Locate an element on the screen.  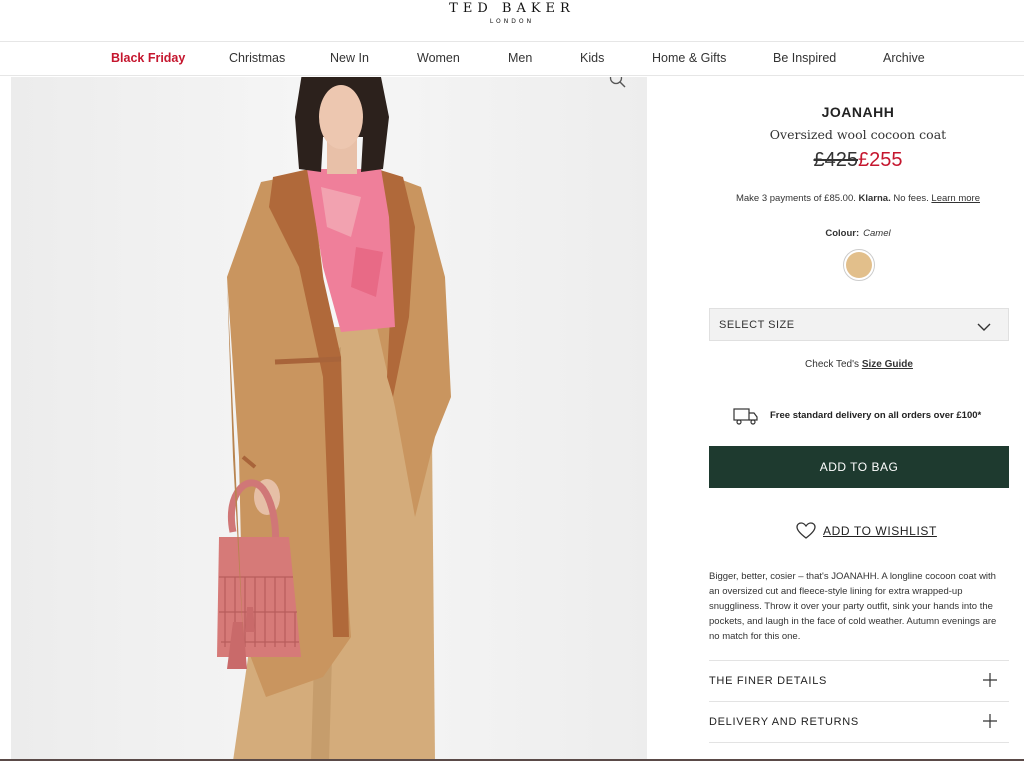
site-header: TED BAKER LONDON is located at coordinates (512, 21).